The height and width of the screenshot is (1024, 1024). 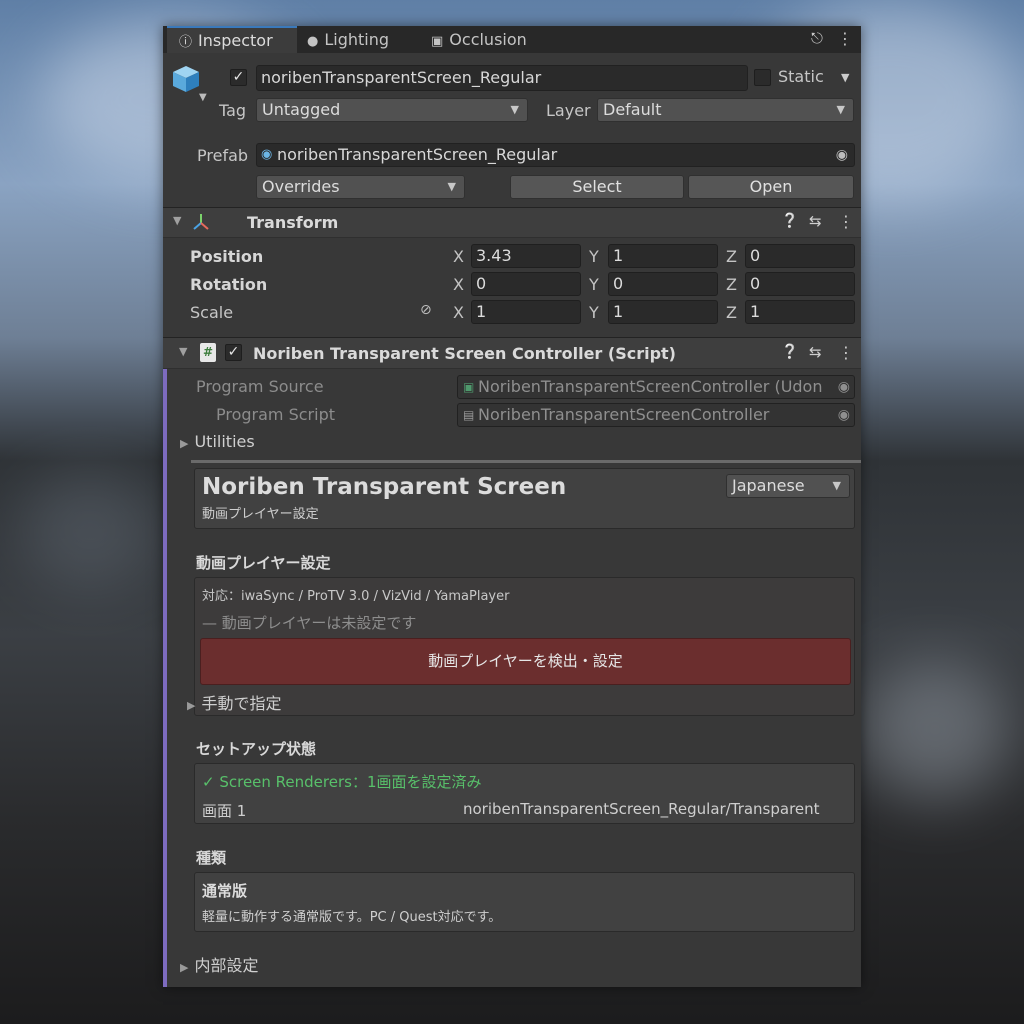 What do you see at coordinates (663, 312) in the screenshot?
I see `scale-y-field: 1` at bounding box center [663, 312].